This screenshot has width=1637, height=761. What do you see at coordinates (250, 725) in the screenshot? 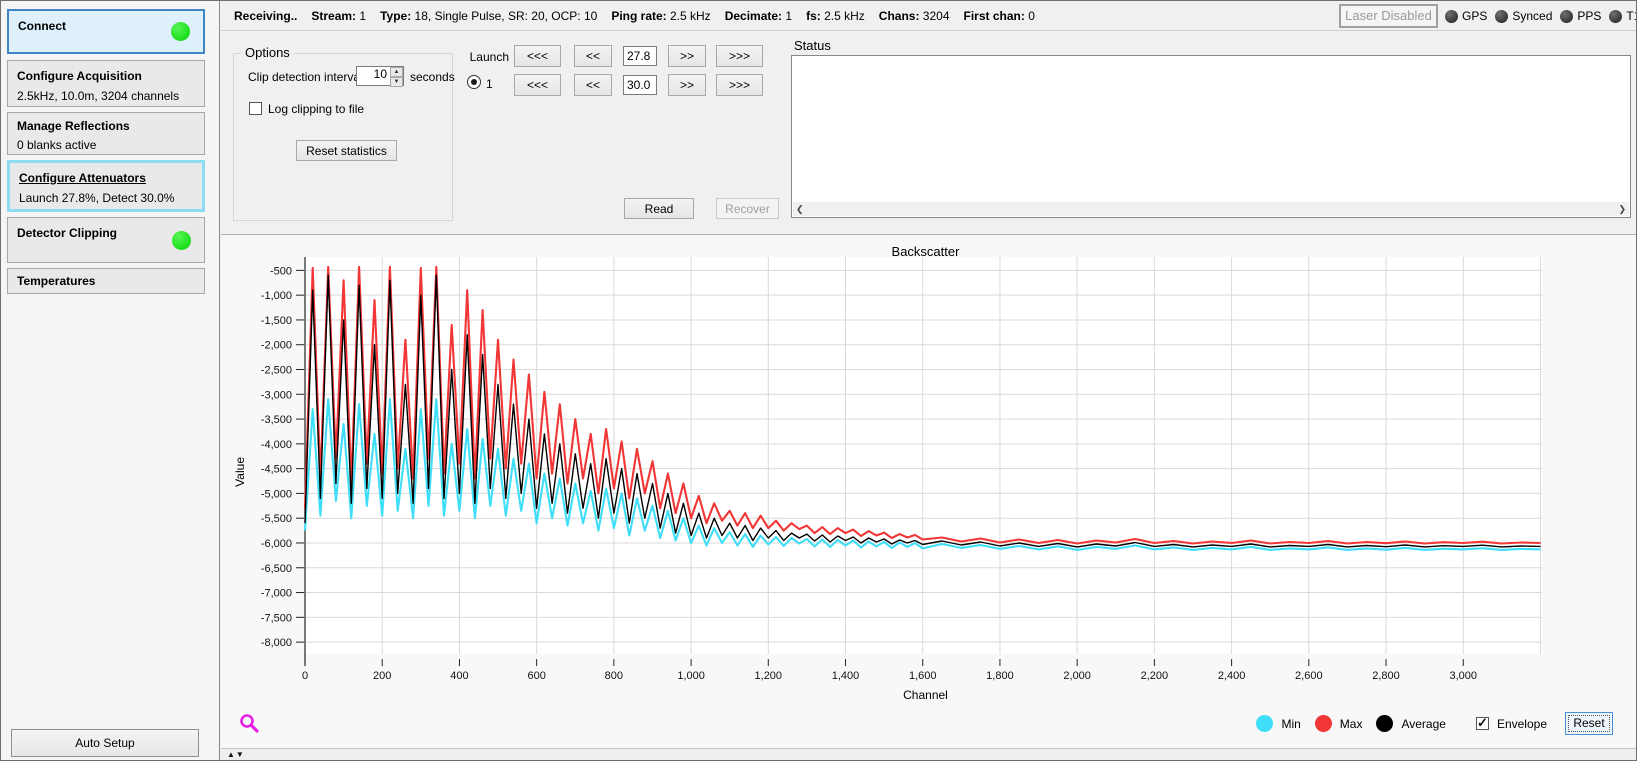
I see `zoom-tool-icon` at bounding box center [250, 725].